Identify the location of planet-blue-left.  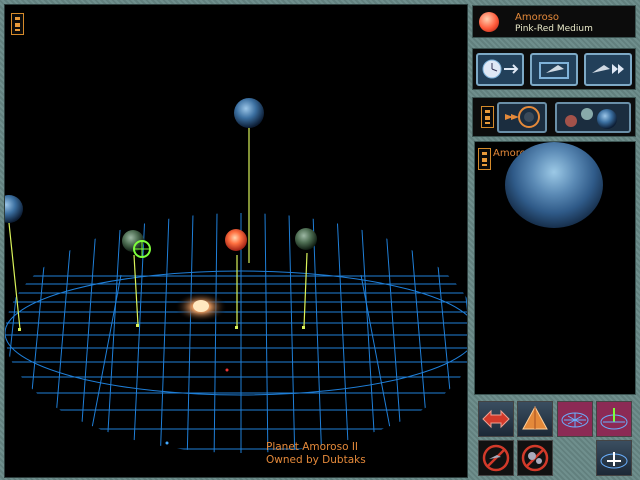
(14, 209).